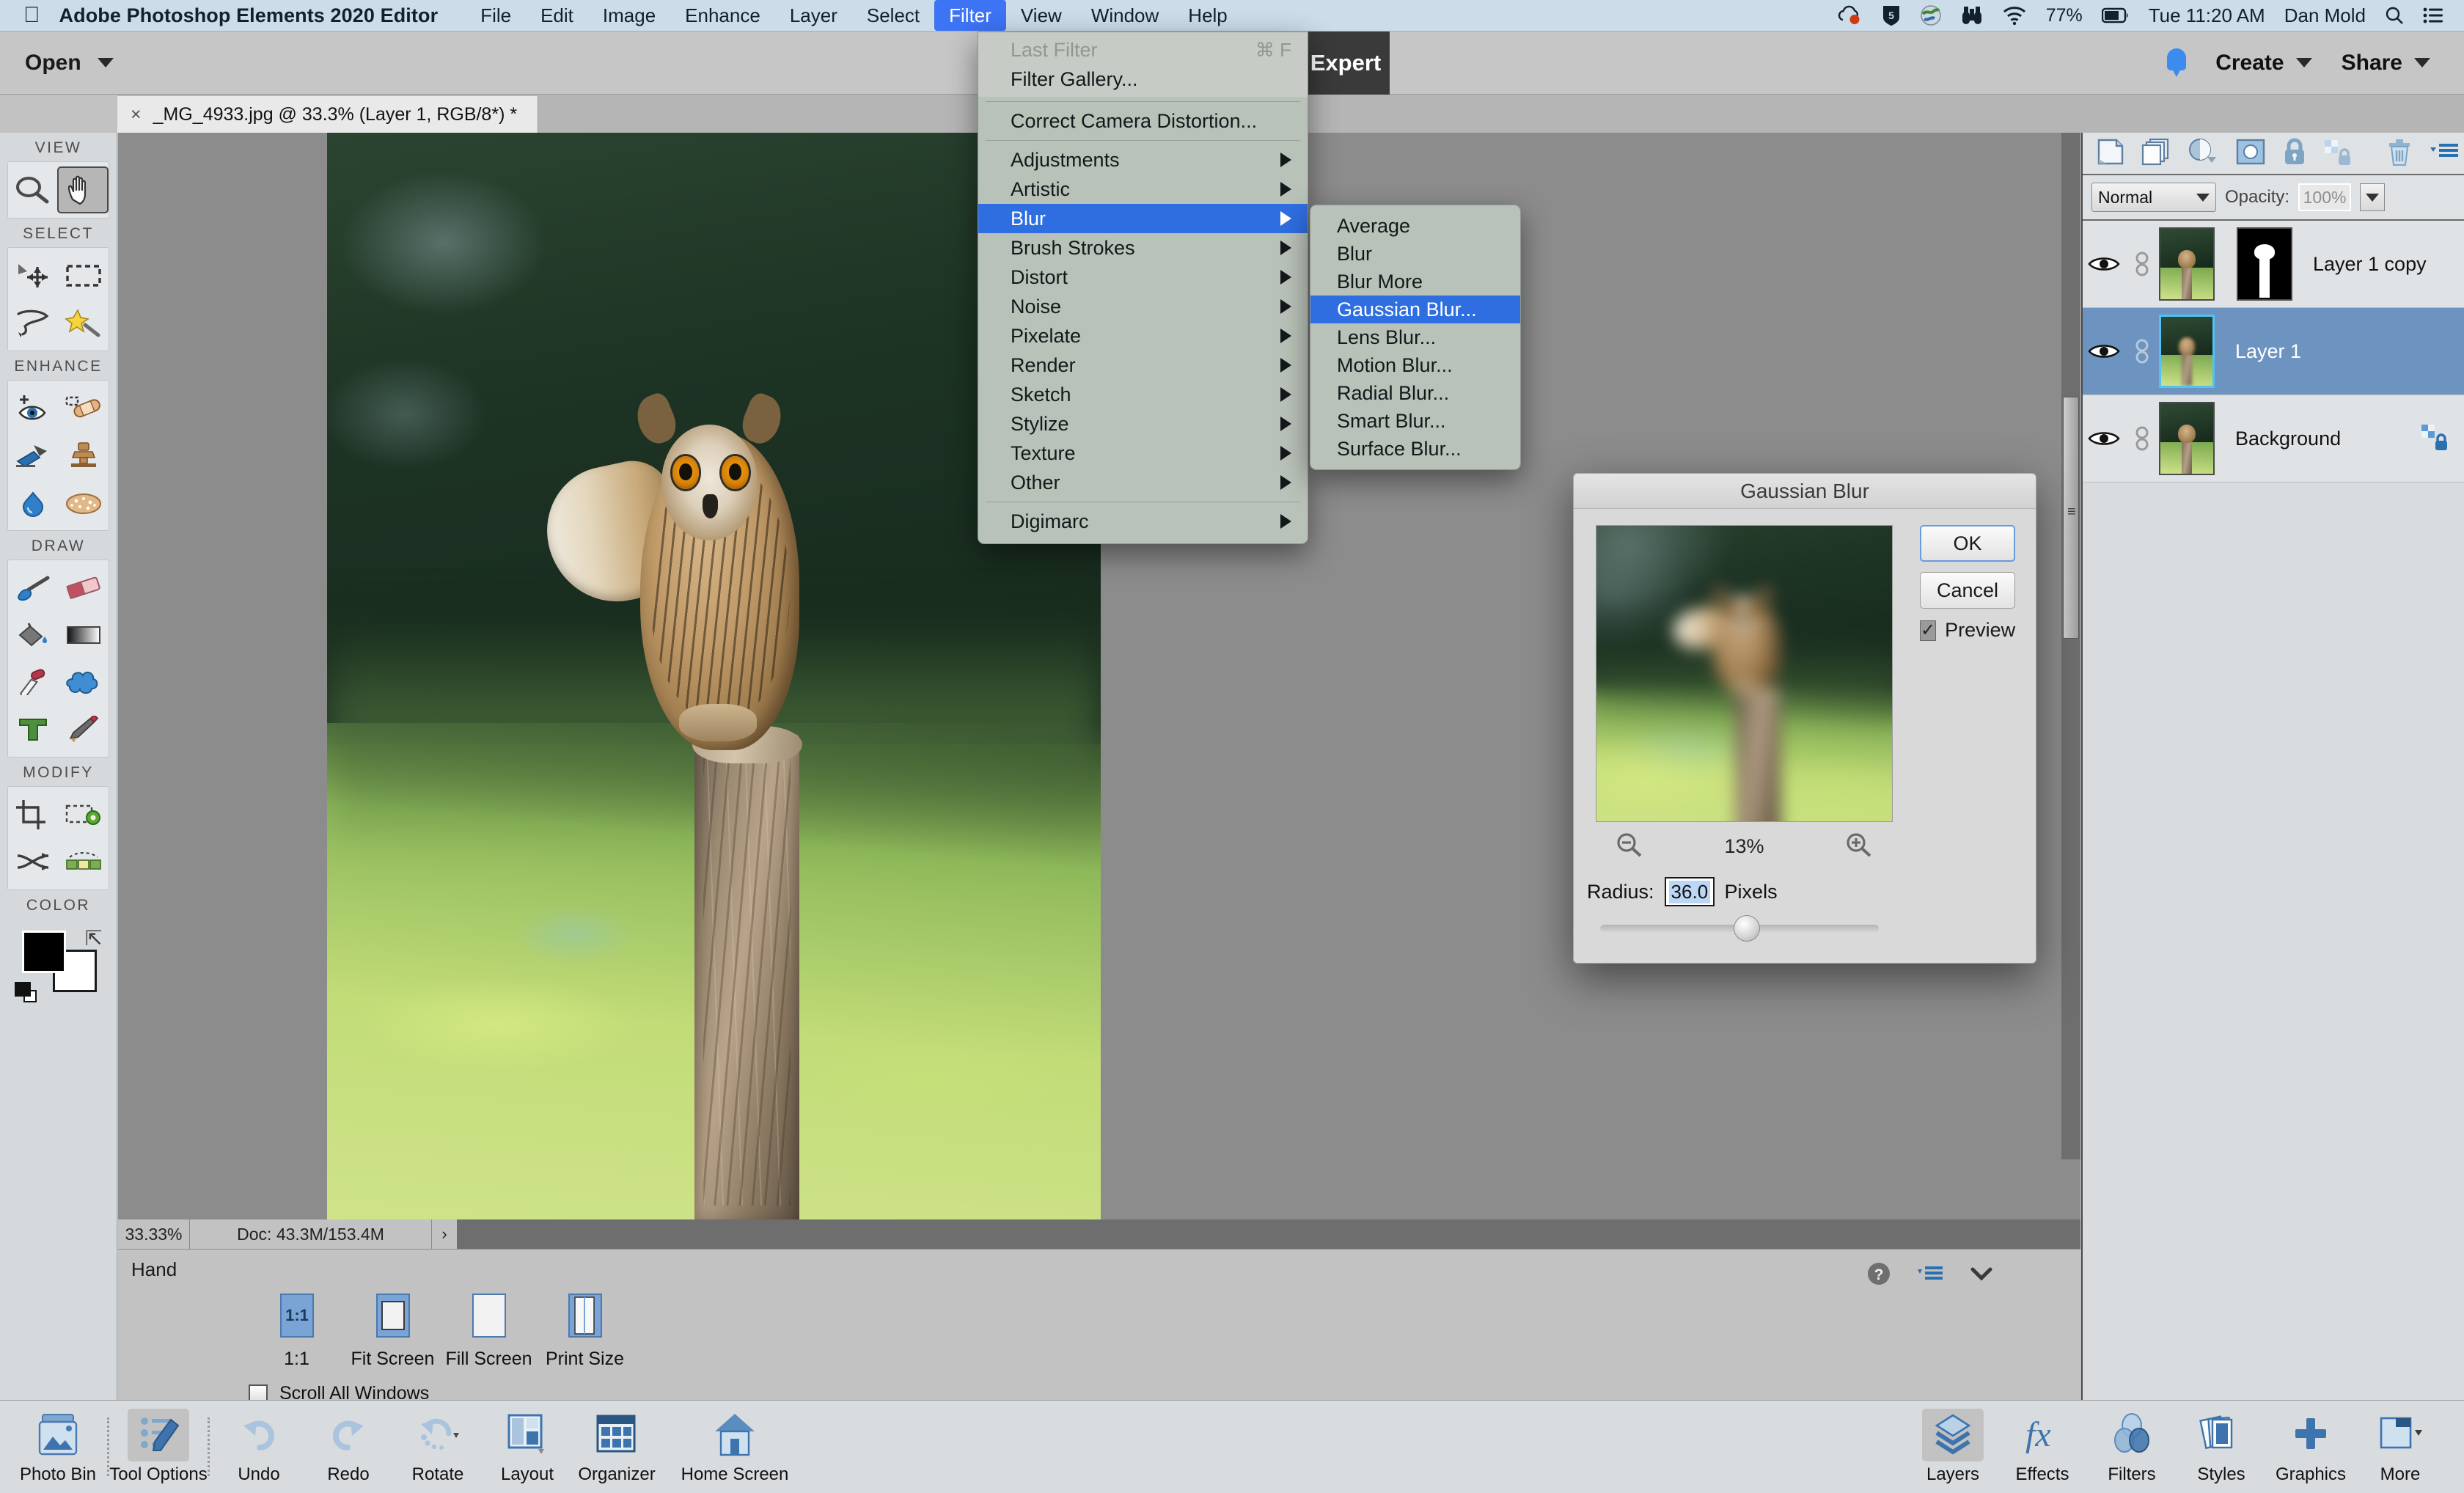  I want to click on styles-panel-button: Styles, so click(2221, 1447).